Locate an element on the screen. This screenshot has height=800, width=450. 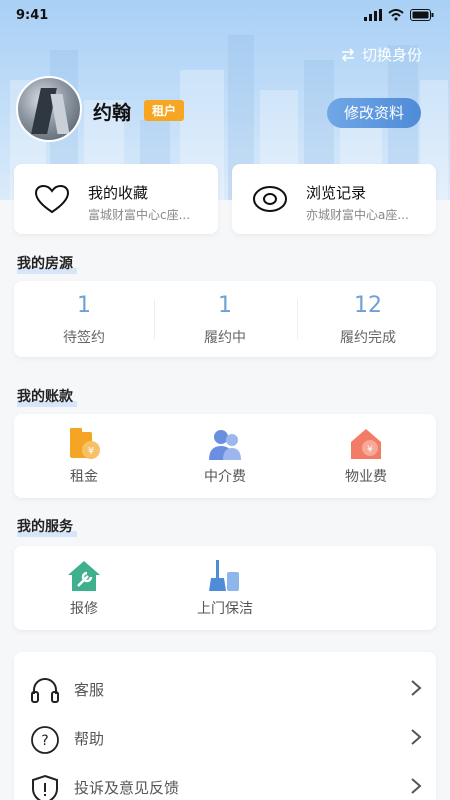
switch-identity-label: 切换身份 is located at coordinates (391, 55).